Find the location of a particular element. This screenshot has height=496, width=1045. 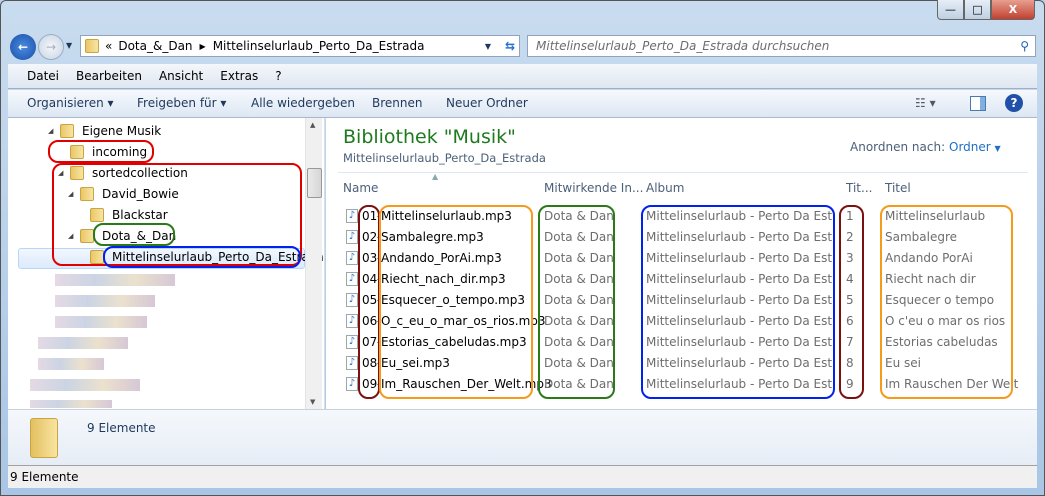

search-icon: ⚲ is located at coordinates (1024, 46).